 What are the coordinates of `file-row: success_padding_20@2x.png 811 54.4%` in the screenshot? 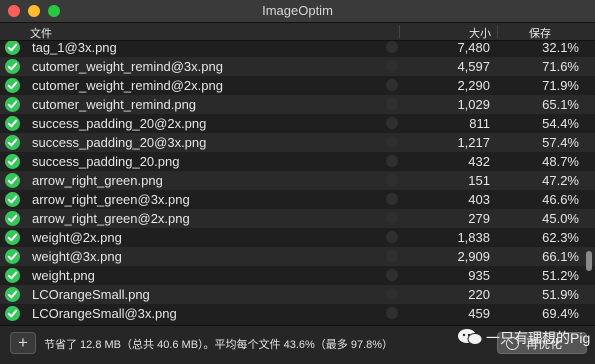 It's located at (297, 123).